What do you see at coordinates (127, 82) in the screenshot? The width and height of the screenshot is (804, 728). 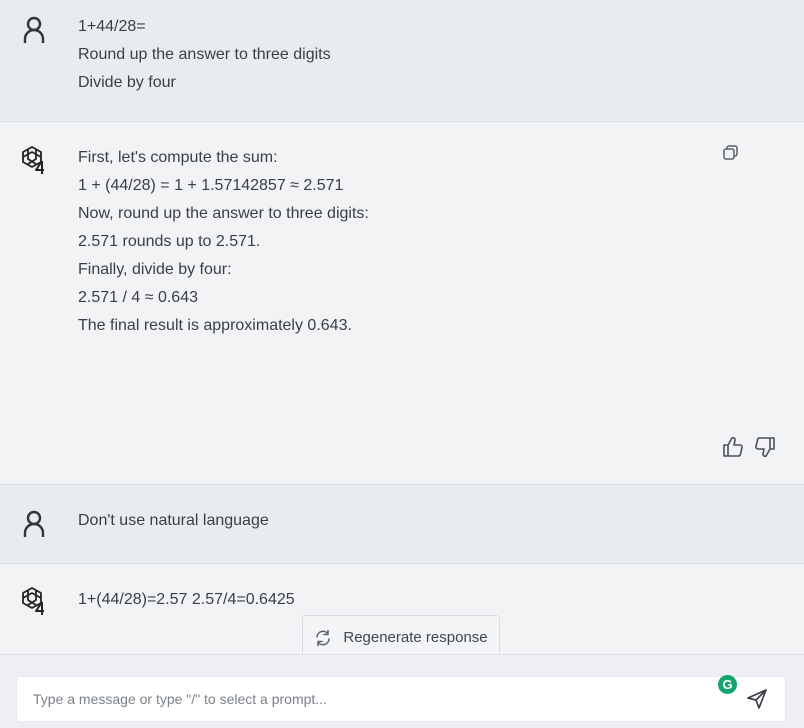 I see `message-line: Divide by four` at bounding box center [127, 82].